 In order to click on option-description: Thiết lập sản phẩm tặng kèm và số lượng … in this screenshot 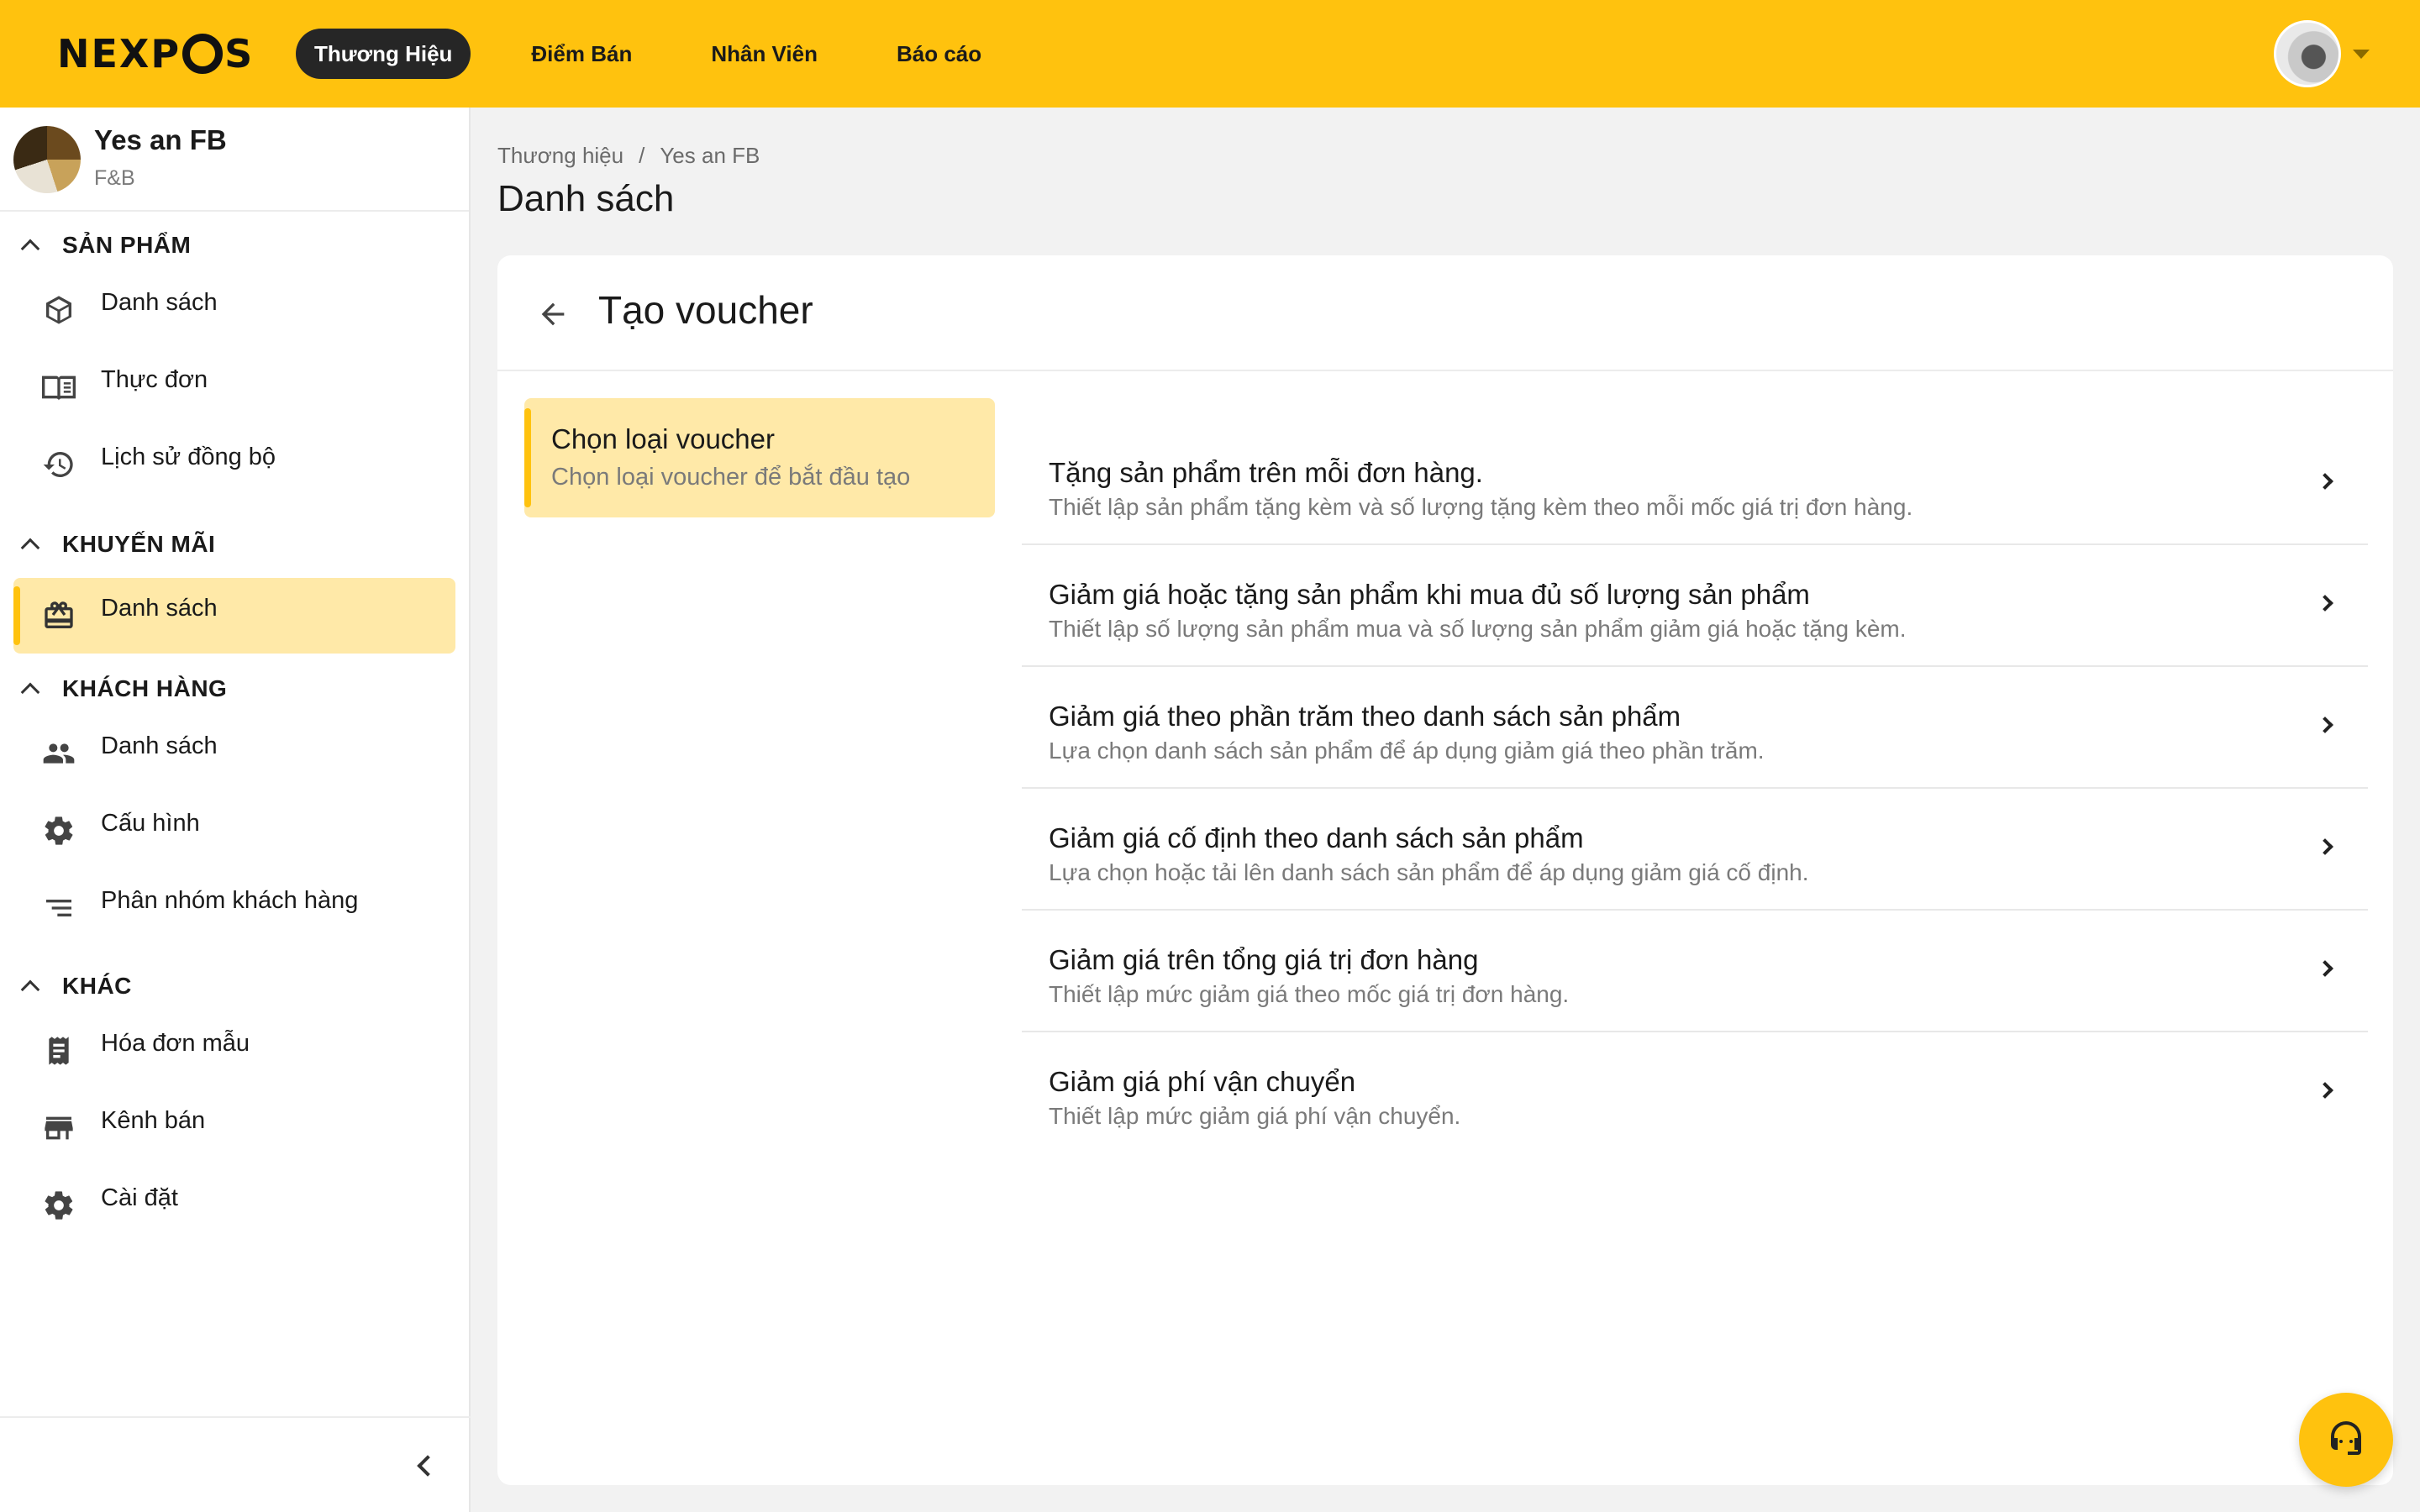, I will do `click(1481, 507)`.